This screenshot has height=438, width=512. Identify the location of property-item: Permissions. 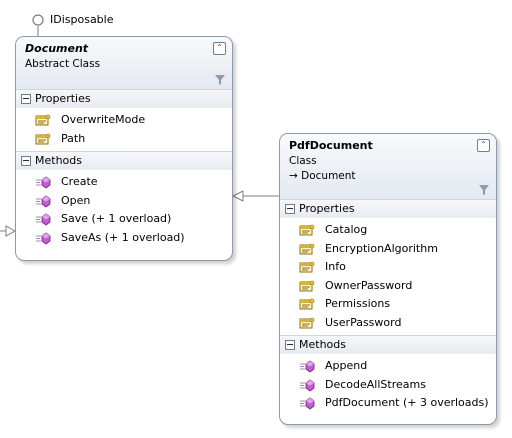
(388, 304).